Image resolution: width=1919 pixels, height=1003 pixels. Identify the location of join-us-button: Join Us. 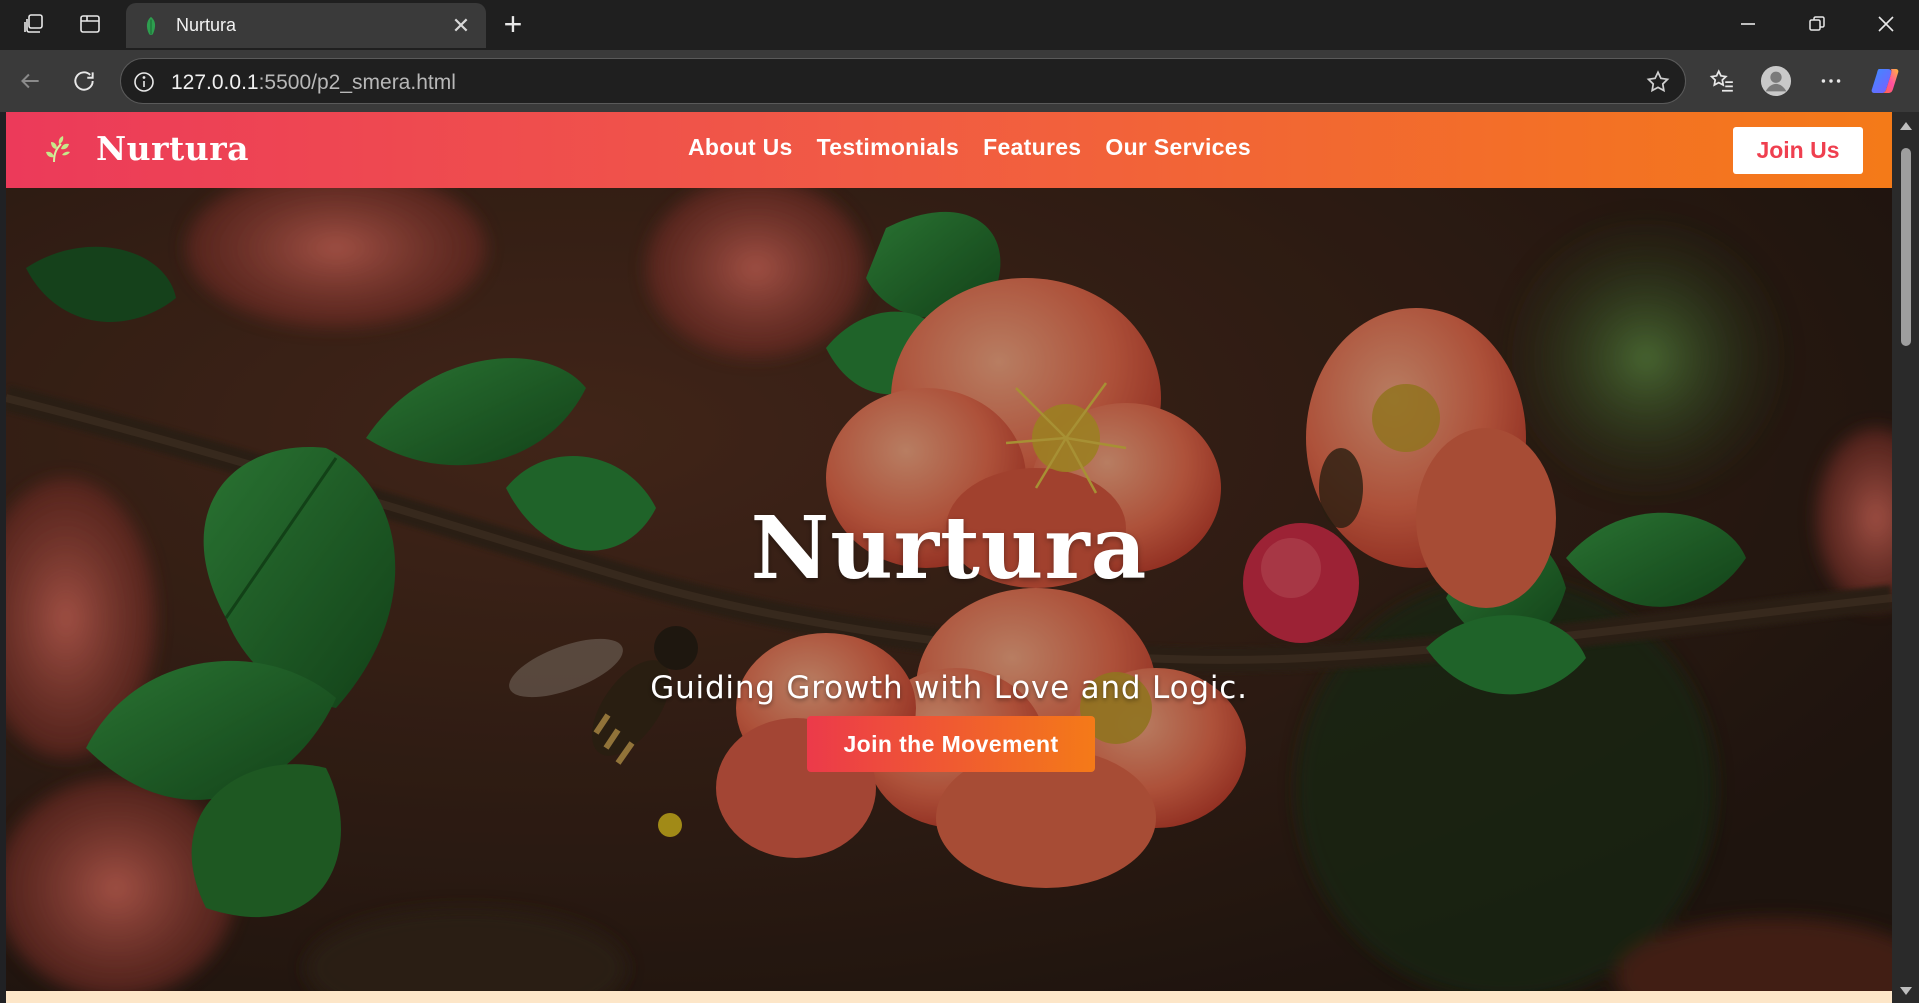
(1798, 150).